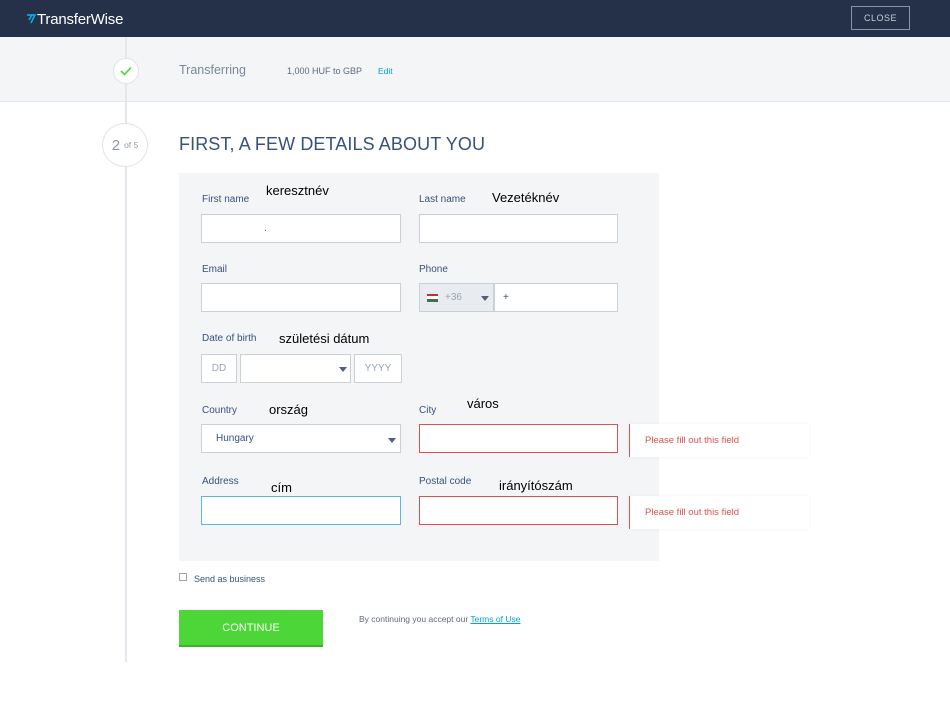 The image size is (950, 702). What do you see at coordinates (518, 228) in the screenshot?
I see `last-name-input` at bounding box center [518, 228].